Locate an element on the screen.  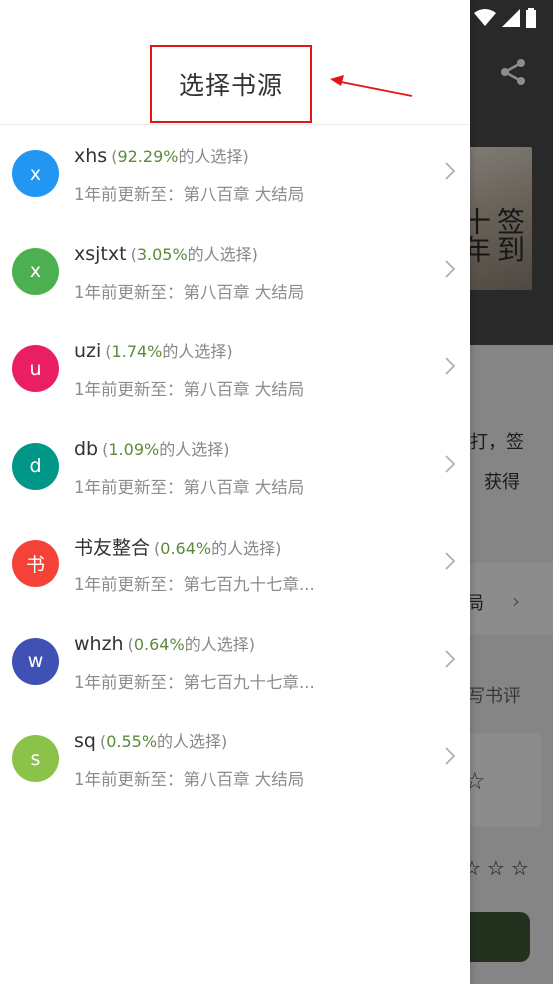
source-item-sq: s sq (0.55%的人选择) 1年前更新至：第八百章 大结局 is located at coordinates (235, 759).